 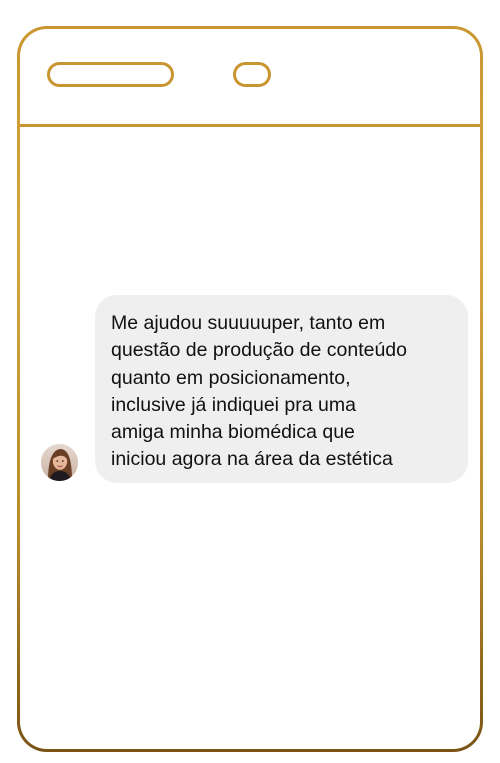 I want to click on avatar, so click(x=59, y=462).